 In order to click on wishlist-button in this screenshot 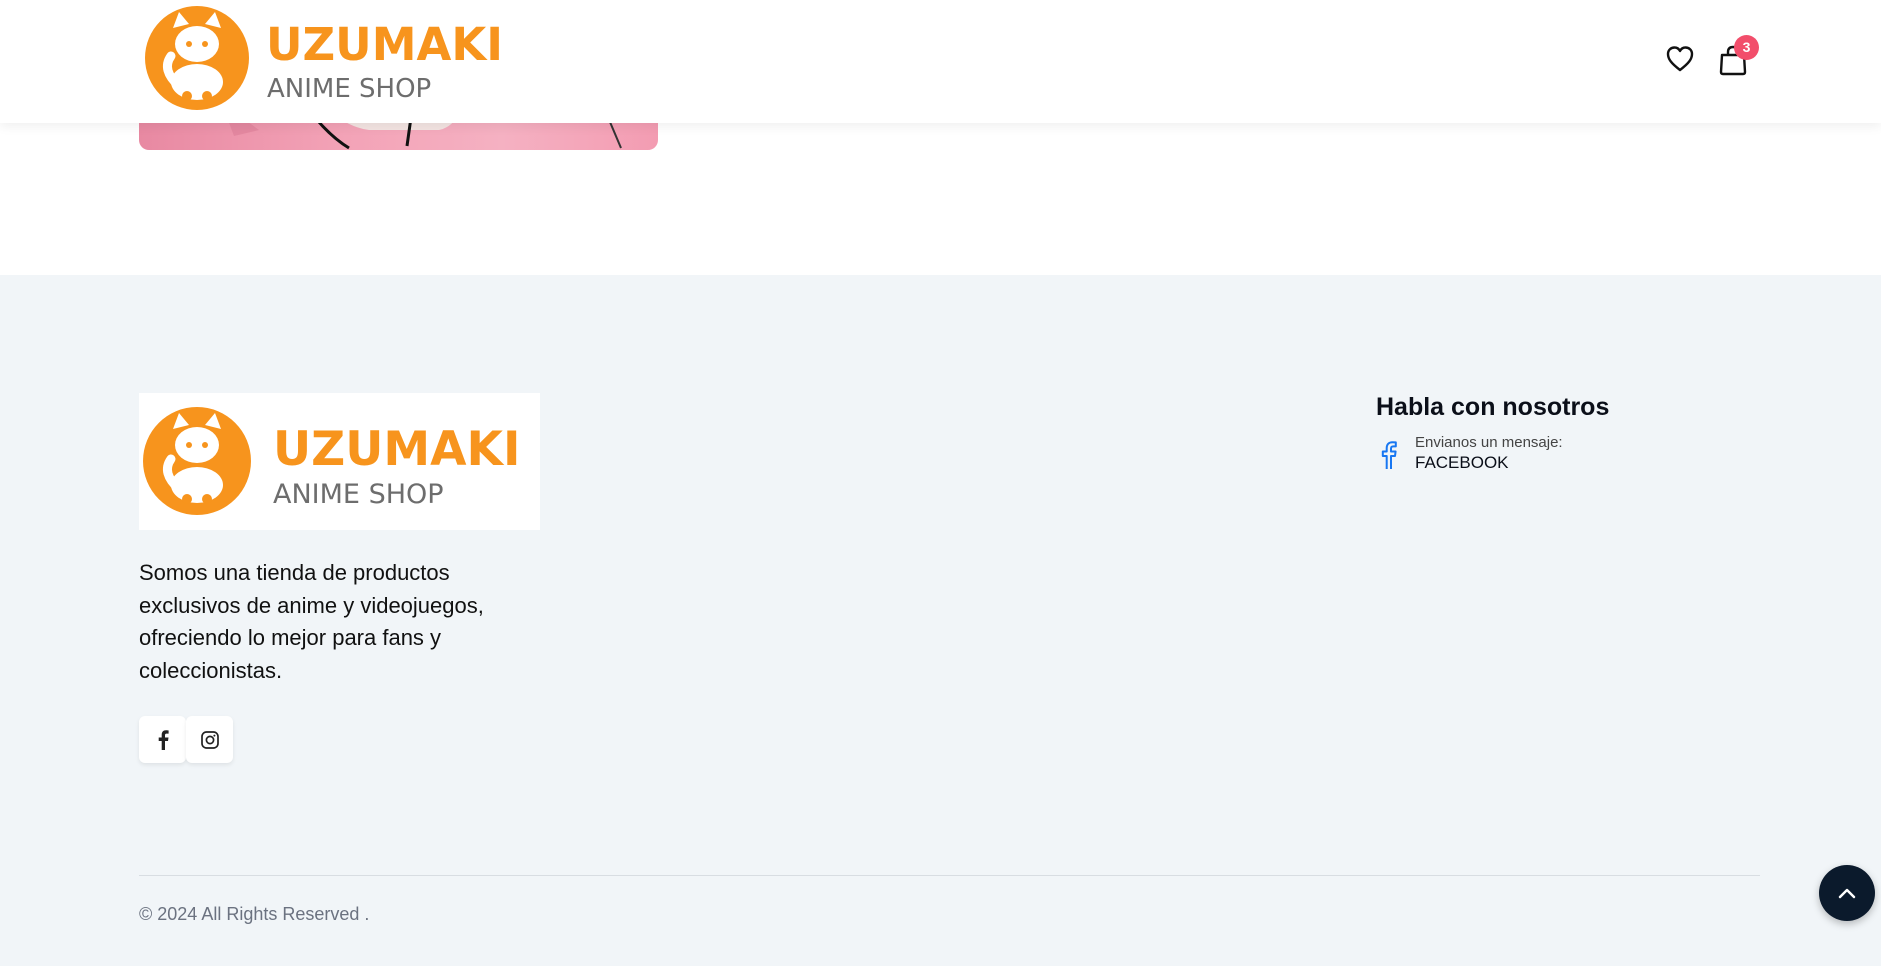, I will do `click(1680, 59)`.